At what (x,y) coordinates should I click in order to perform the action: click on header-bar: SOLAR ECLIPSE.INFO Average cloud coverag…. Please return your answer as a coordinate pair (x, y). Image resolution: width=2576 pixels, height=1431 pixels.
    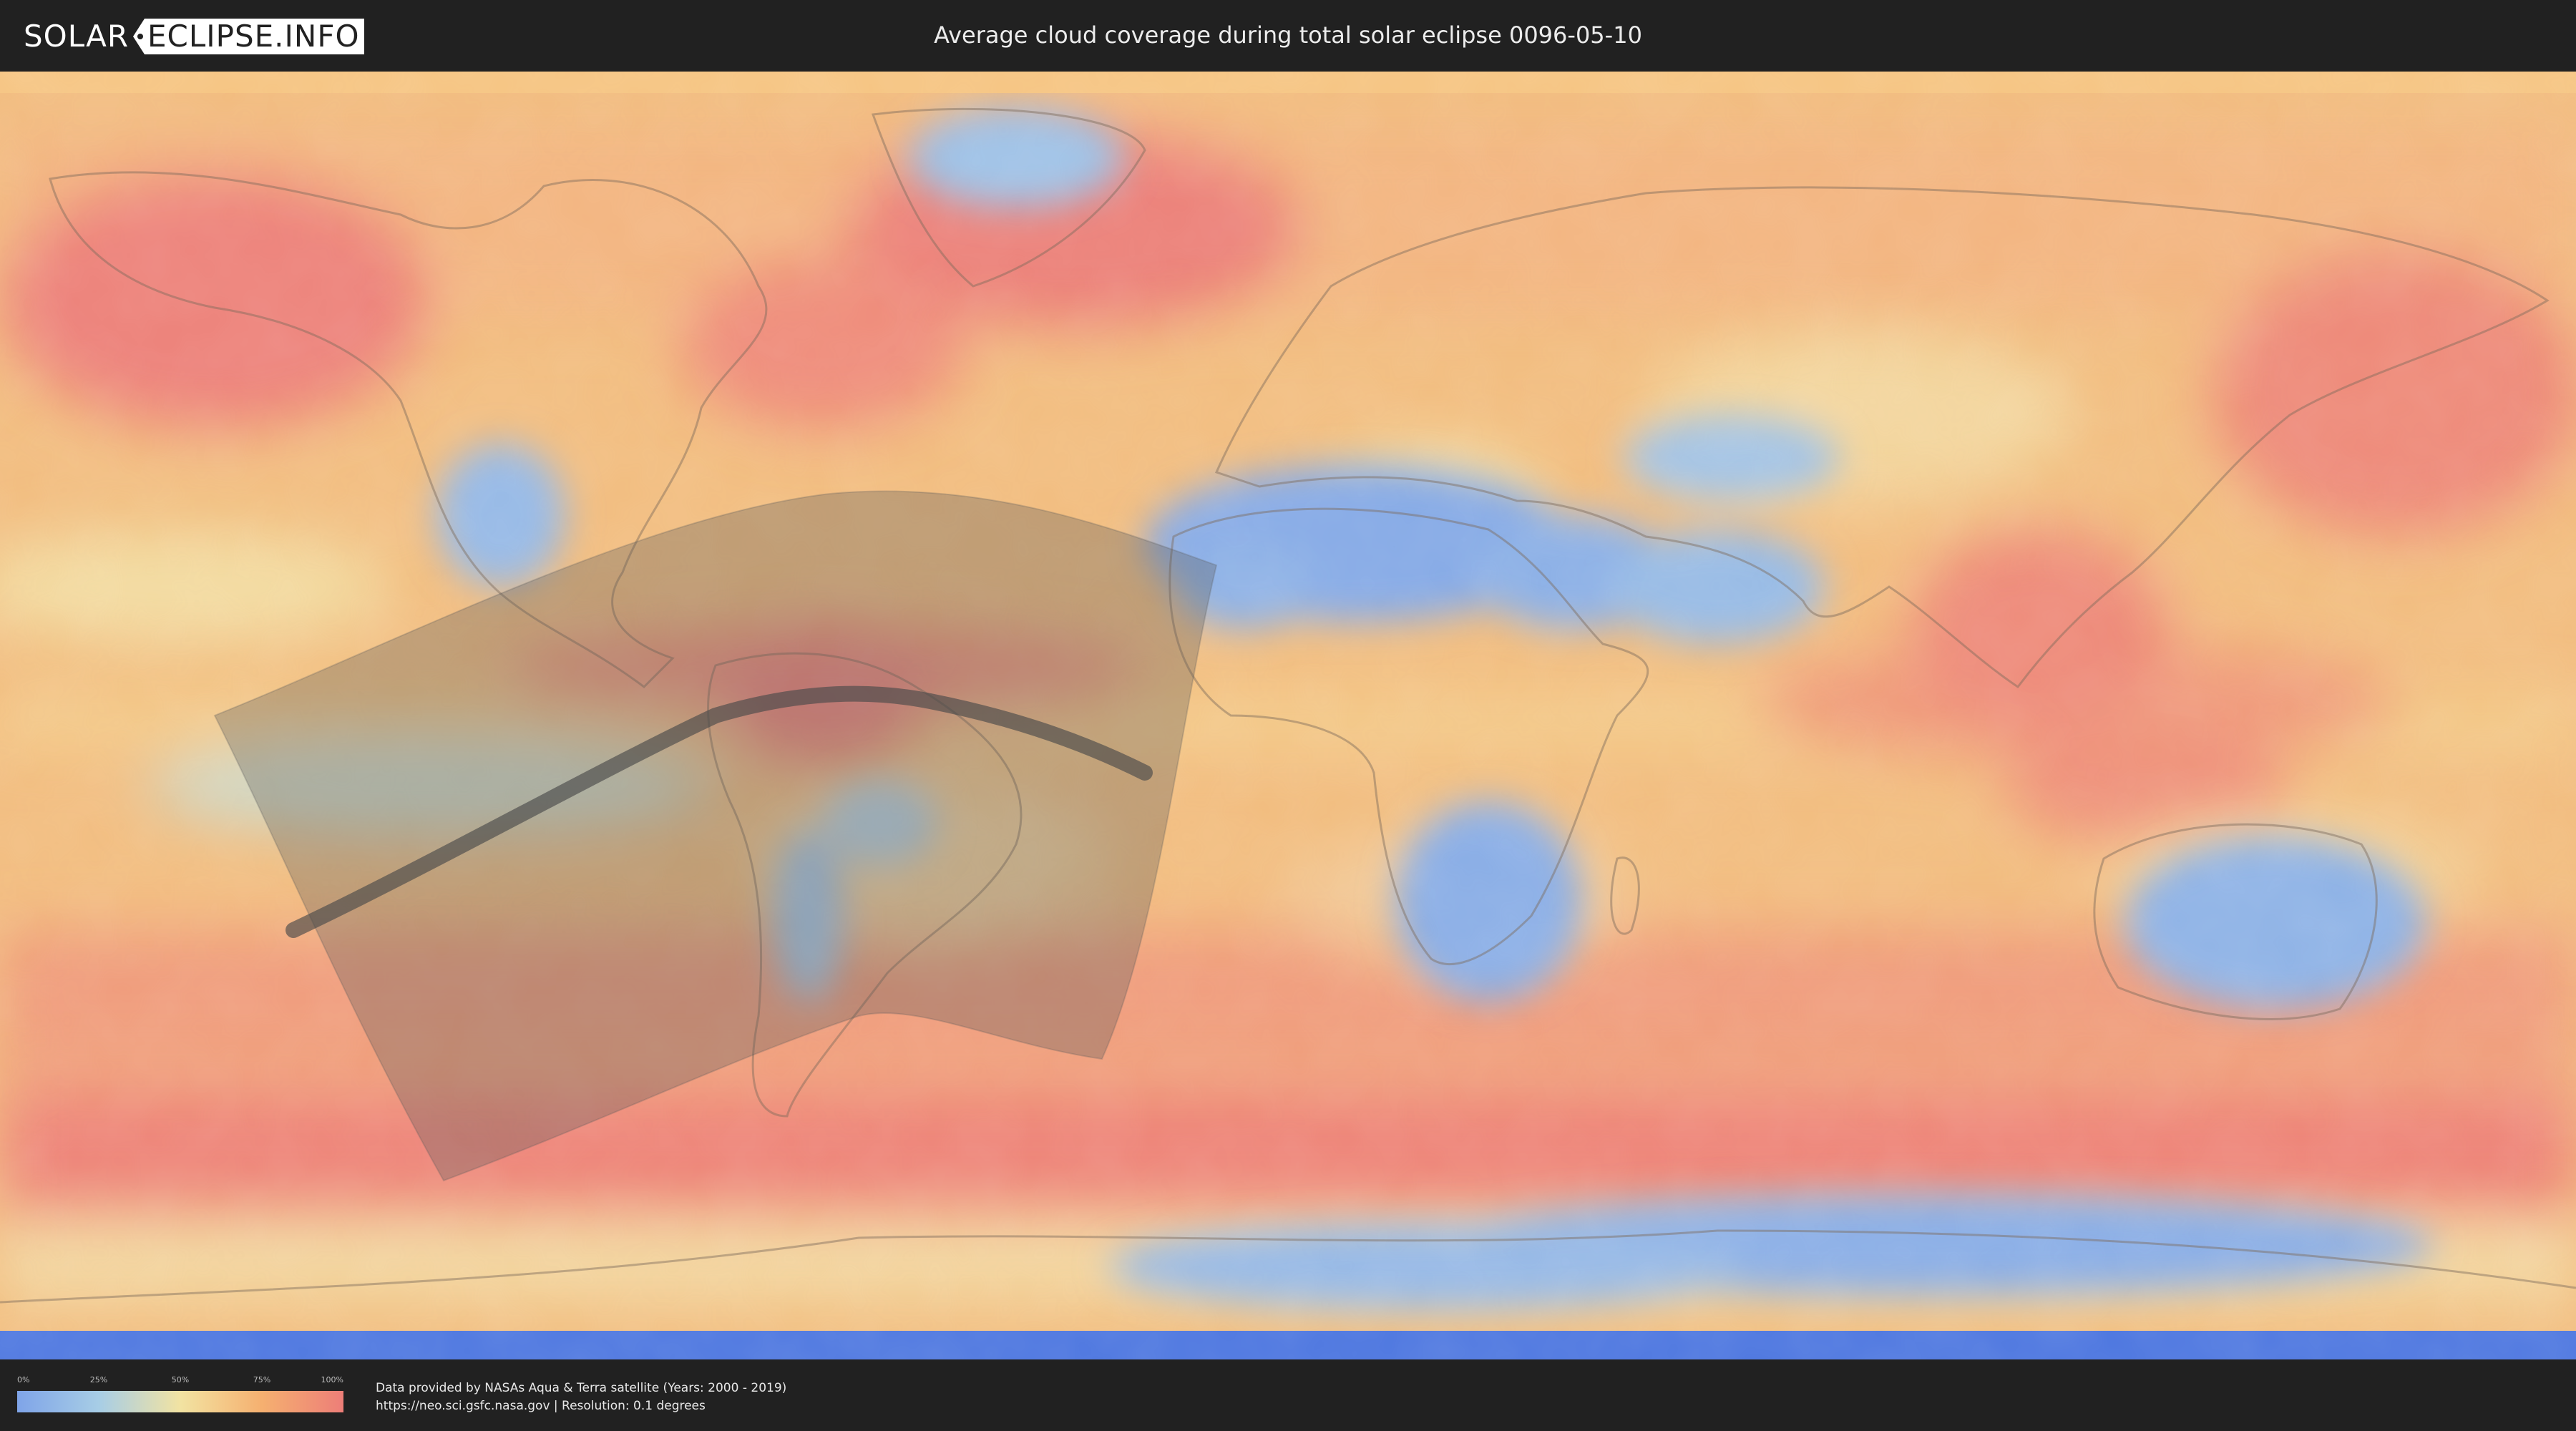
    Looking at the image, I should click on (1288, 36).